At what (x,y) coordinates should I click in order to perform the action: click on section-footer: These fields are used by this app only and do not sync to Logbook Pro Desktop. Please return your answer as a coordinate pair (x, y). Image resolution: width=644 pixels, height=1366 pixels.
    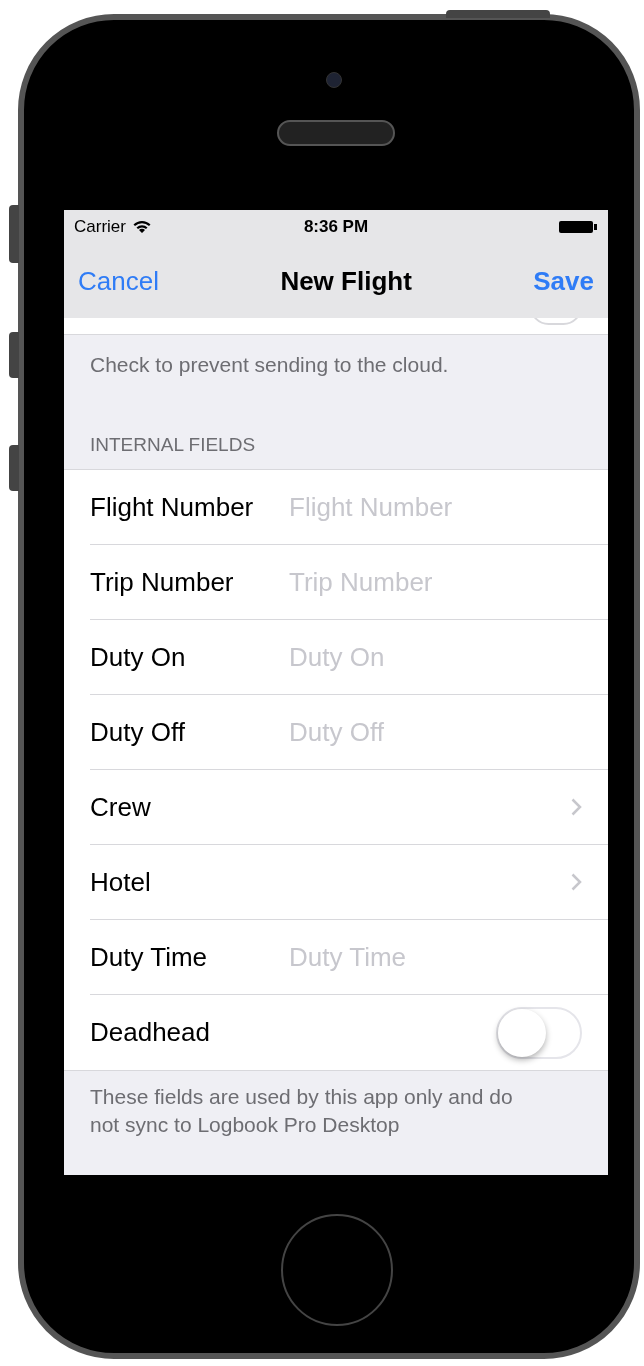
    Looking at the image, I should click on (336, 1105).